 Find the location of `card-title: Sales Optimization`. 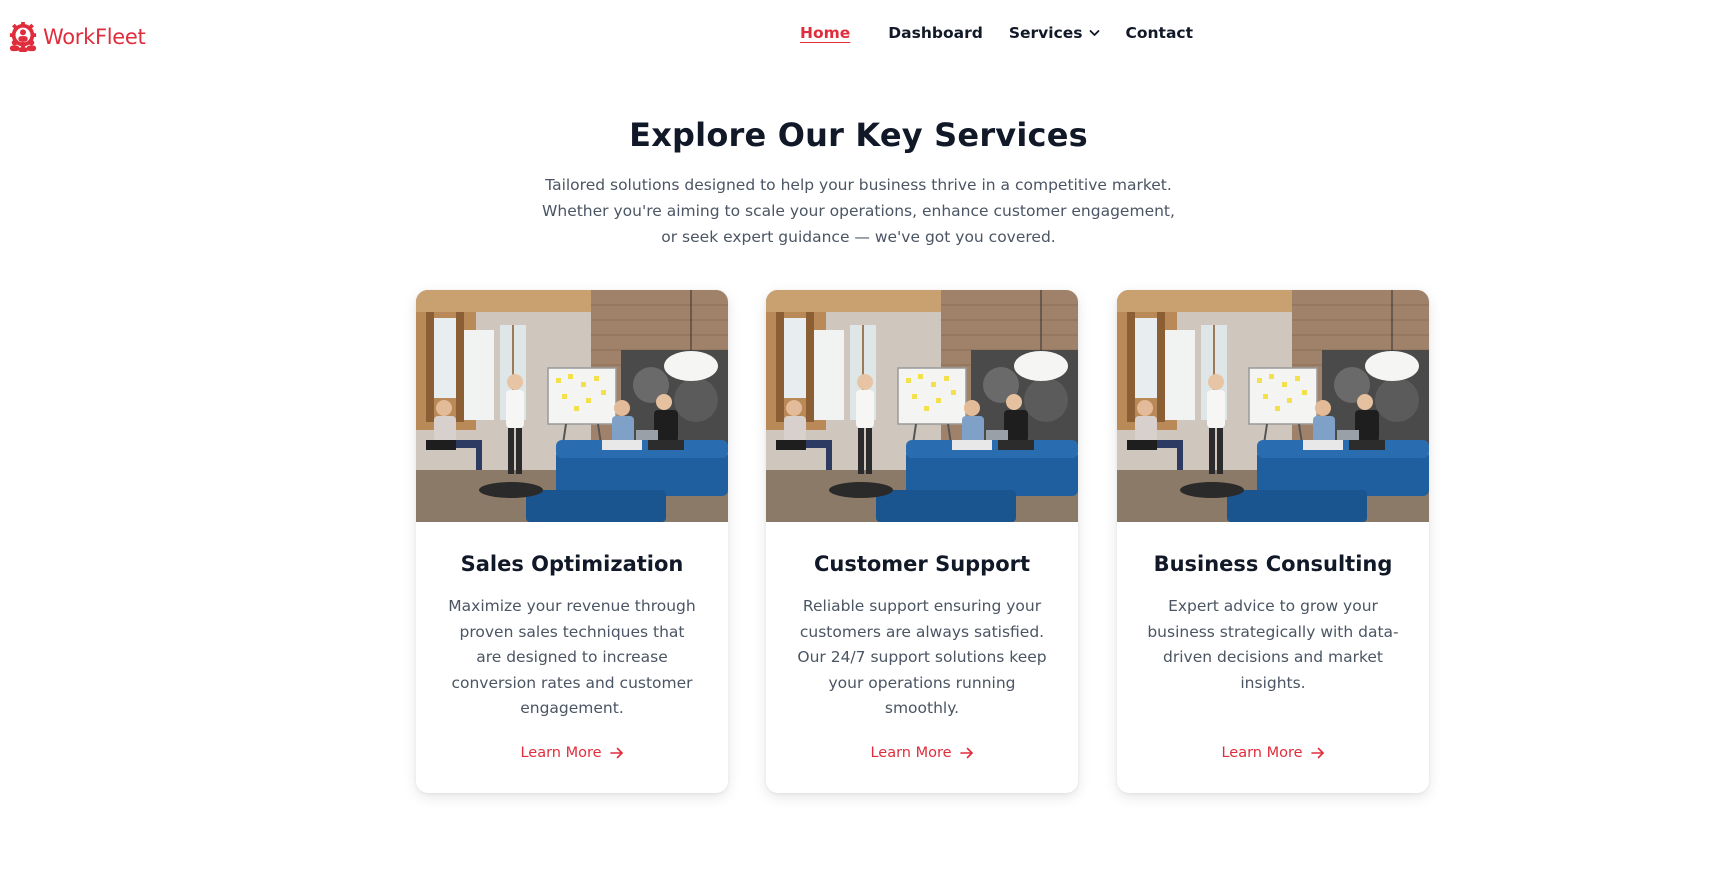

card-title: Sales Optimization is located at coordinates (572, 564).